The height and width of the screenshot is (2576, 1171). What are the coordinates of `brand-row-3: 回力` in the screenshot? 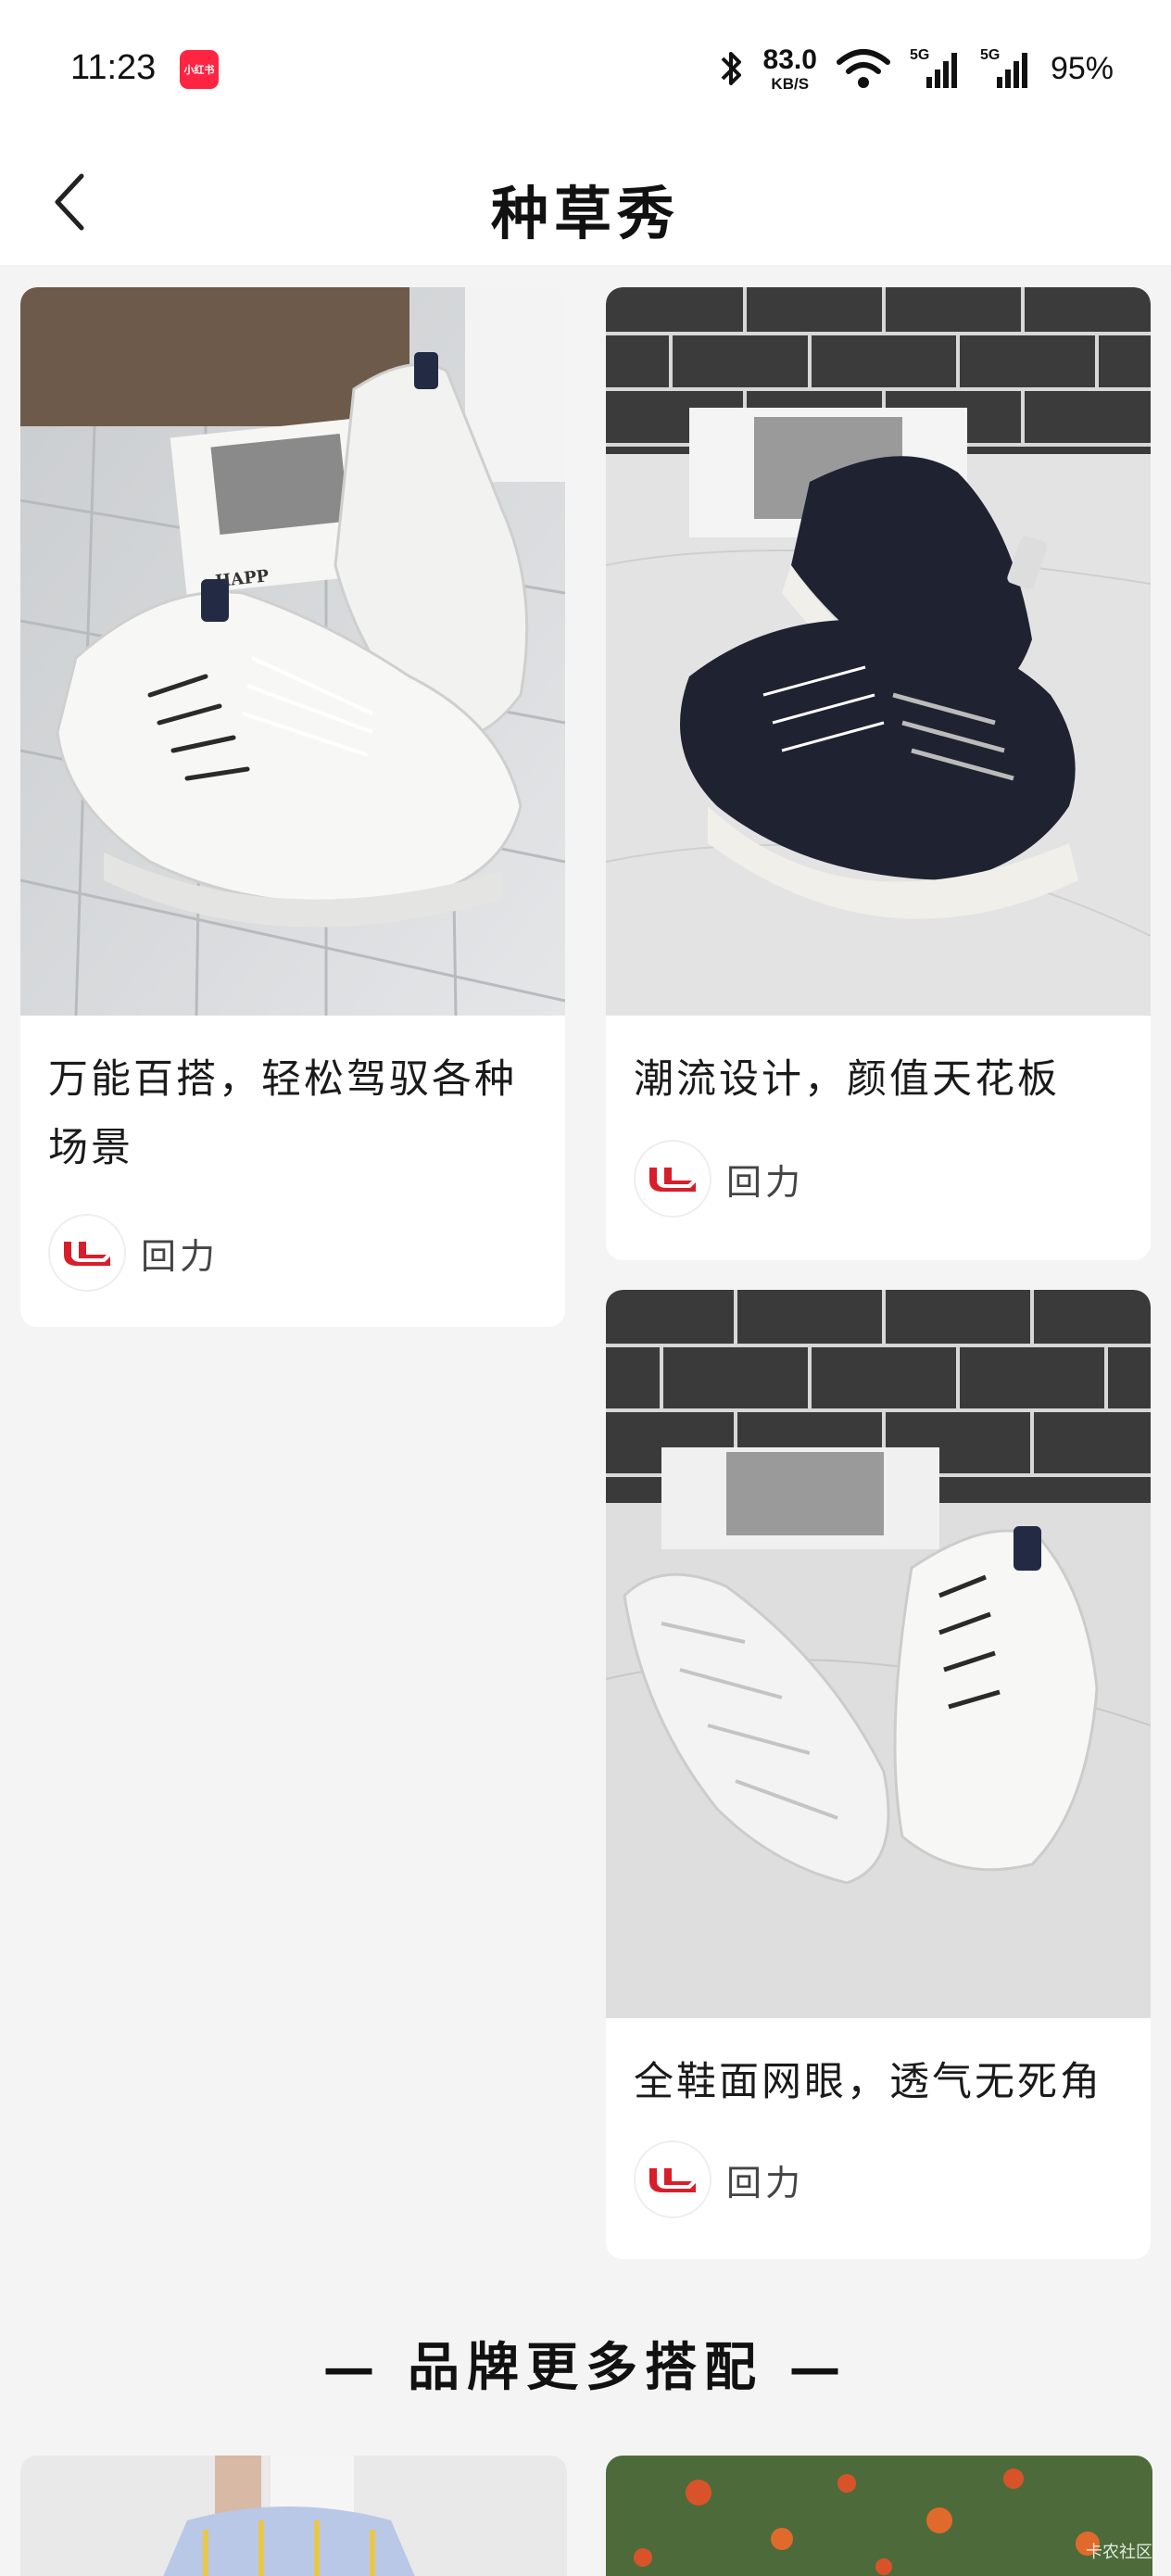 It's located at (719, 2179).